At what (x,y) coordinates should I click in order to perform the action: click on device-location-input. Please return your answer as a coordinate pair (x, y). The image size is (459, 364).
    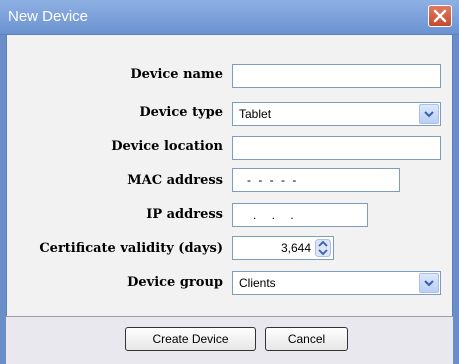
    Looking at the image, I should click on (336, 148).